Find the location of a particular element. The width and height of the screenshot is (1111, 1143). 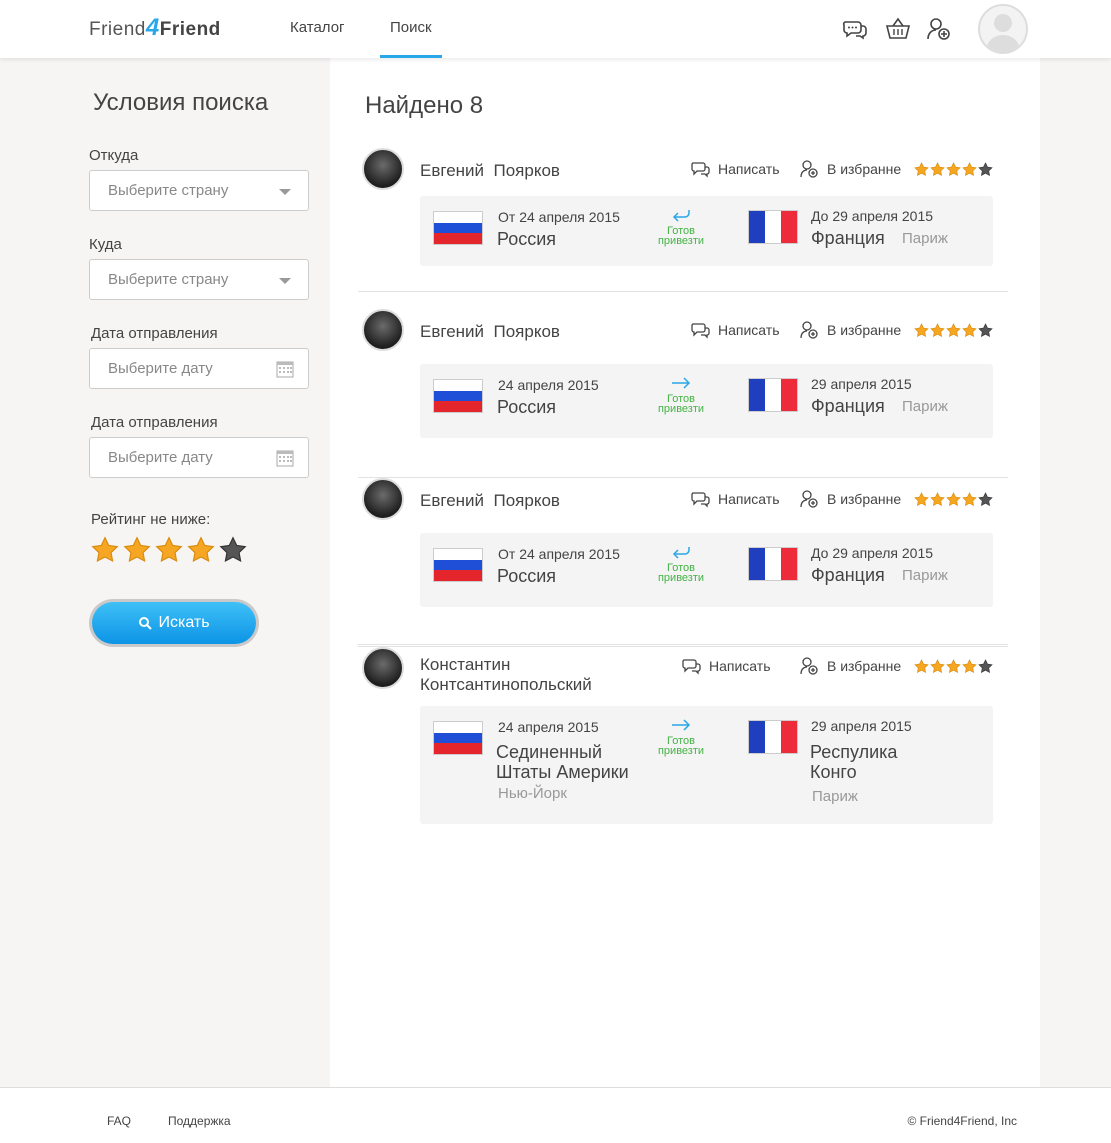

logo-part2: Friend is located at coordinates (190, 29).